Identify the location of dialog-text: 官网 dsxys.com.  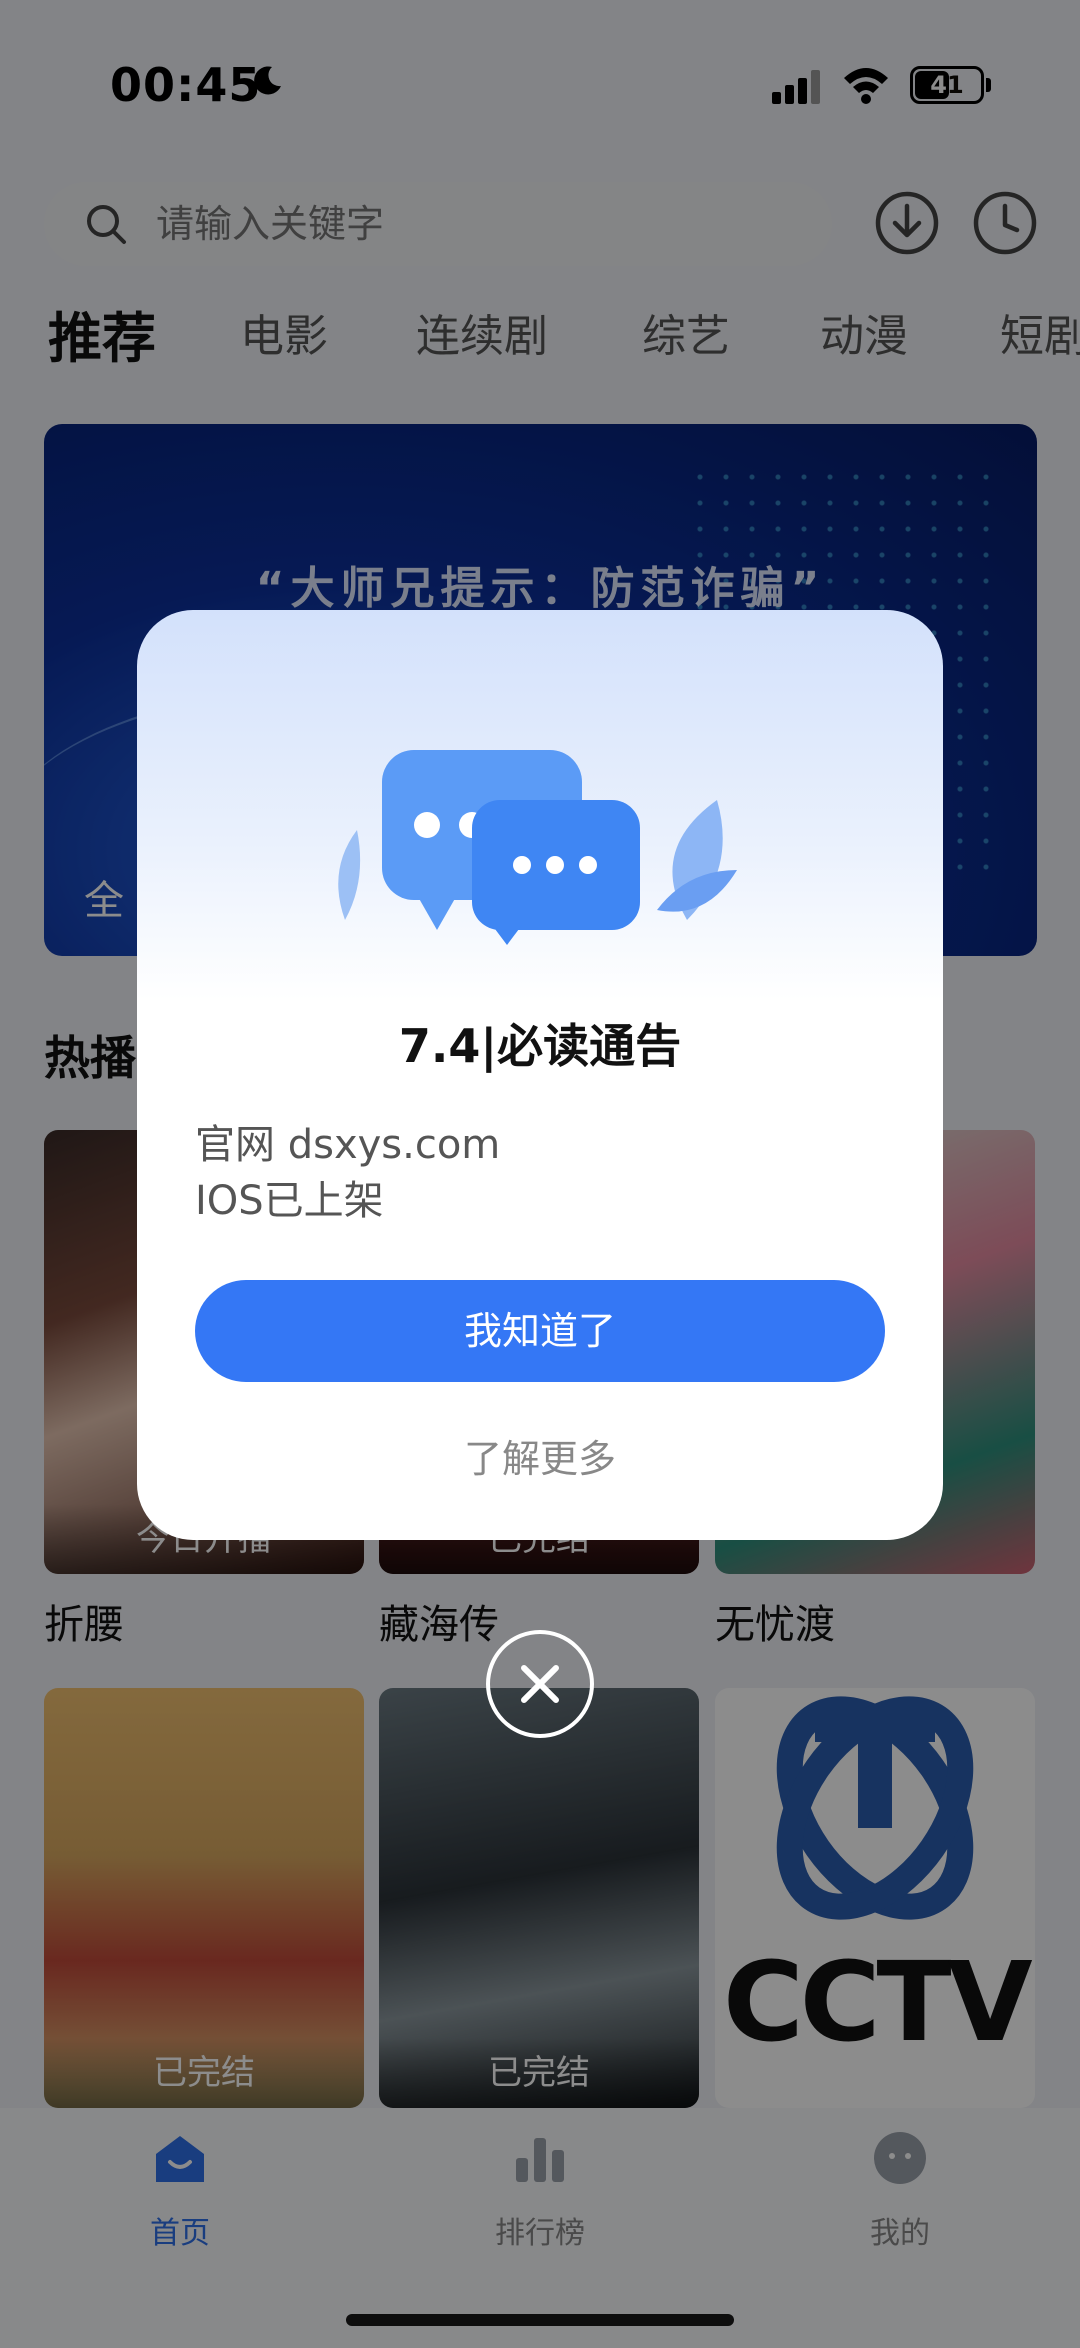
(348, 1145).